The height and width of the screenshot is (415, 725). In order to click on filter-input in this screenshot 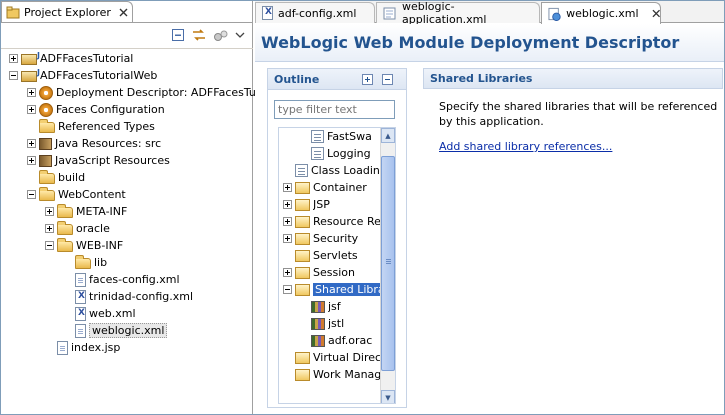, I will do `click(334, 109)`.